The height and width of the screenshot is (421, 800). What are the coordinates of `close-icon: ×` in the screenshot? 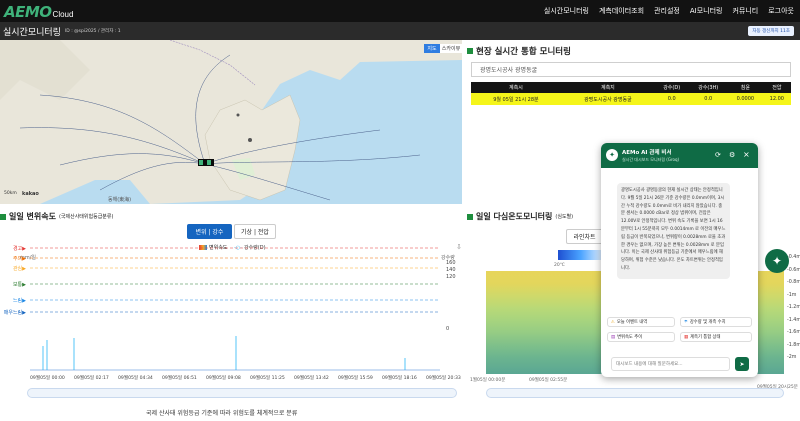 It's located at (746, 154).